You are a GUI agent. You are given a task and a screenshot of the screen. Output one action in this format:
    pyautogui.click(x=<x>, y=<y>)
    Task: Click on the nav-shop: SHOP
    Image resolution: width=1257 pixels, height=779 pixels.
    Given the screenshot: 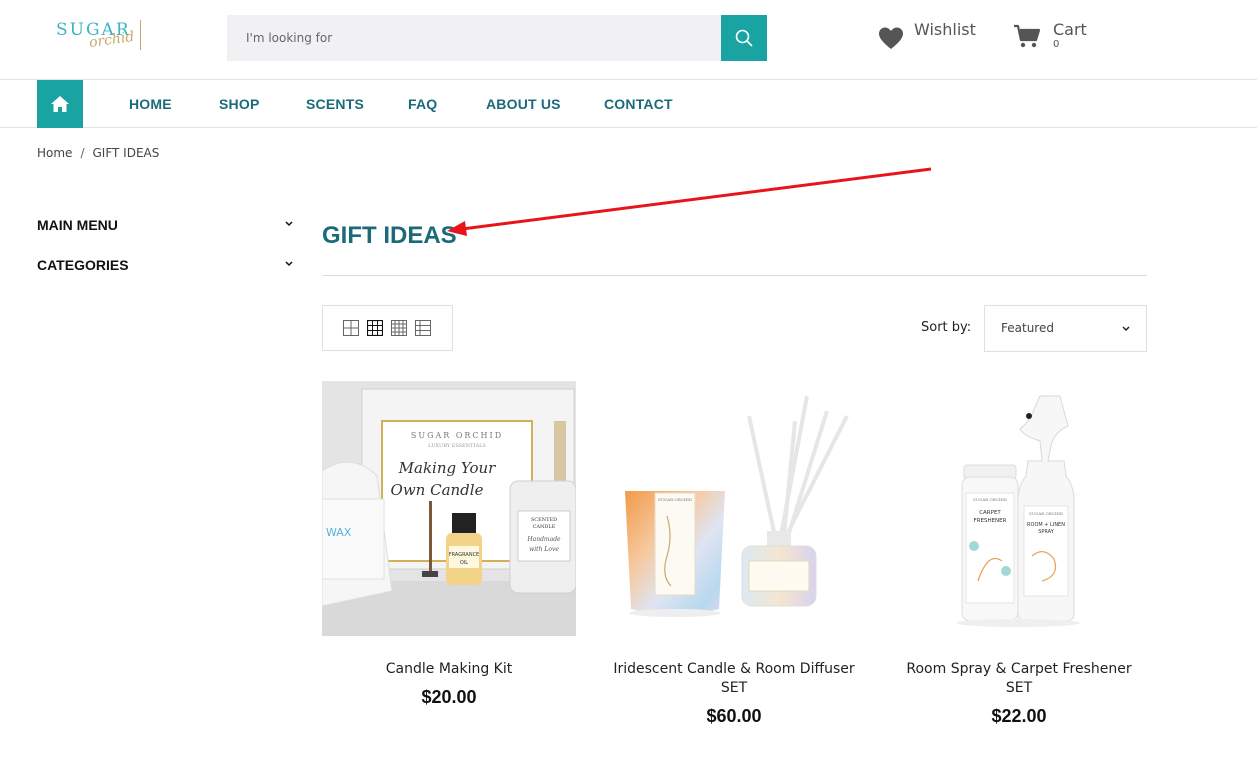 What is the action you would take?
    pyautogui.click(x=239, y=104)
    